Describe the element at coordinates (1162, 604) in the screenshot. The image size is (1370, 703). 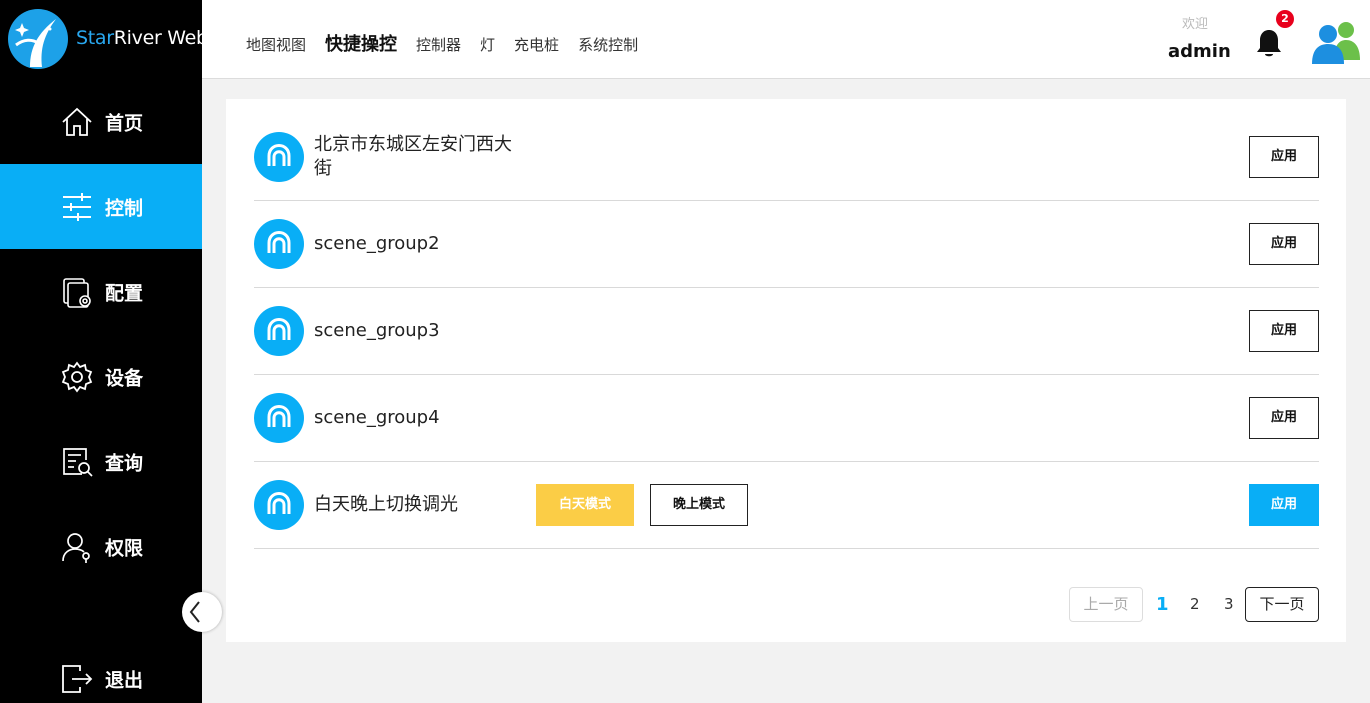
I see `page-1: 1` at that location.